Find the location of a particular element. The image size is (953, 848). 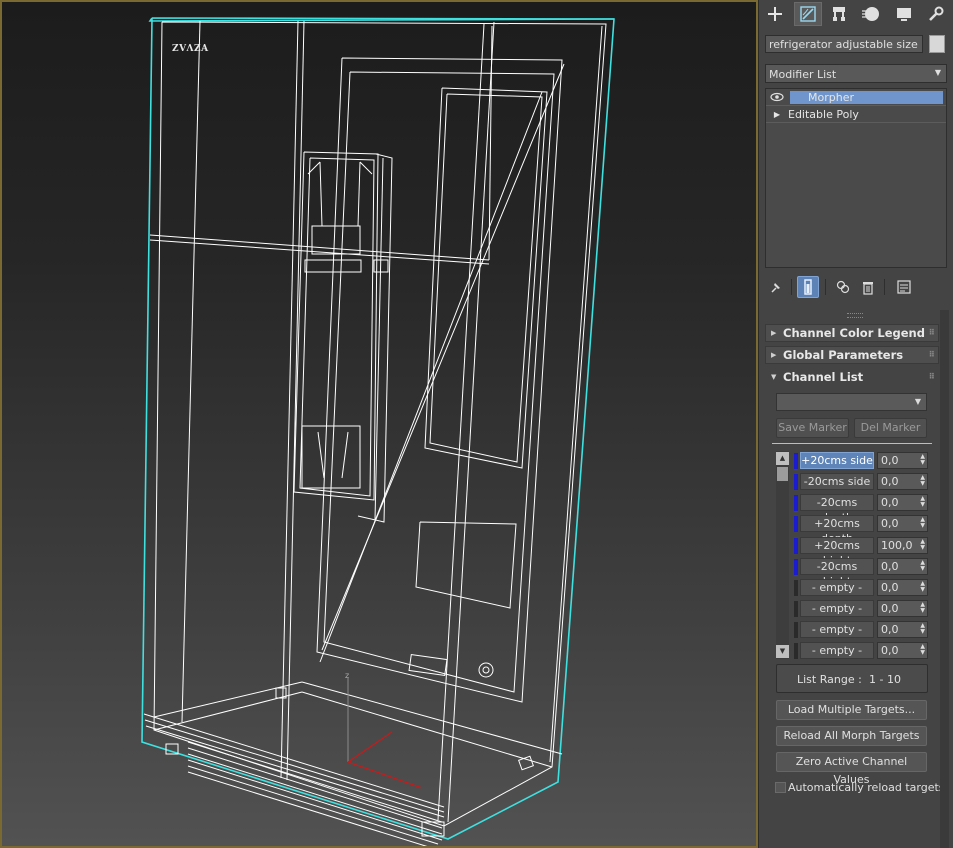

zero-active-channel-values-button: Zero Active Channel Values is located at coordinates (851, 769).